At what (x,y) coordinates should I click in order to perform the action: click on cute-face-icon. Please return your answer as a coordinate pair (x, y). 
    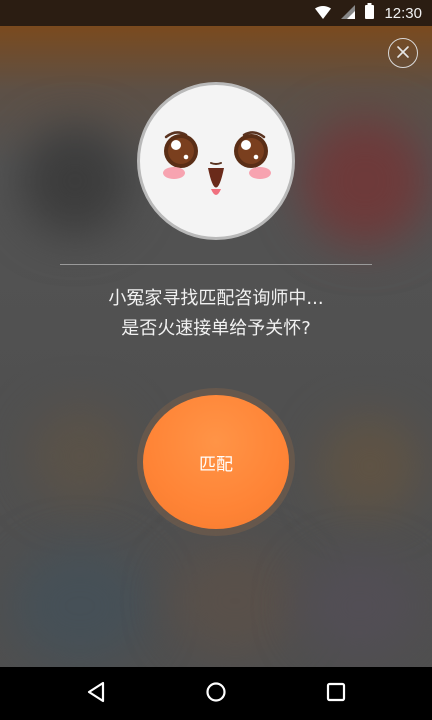
    Looking at the image, I should click on (217, 163).